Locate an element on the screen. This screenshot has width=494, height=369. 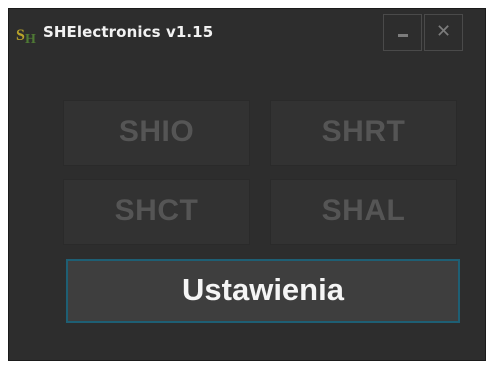
shal-button: SHAL is located at coordinates (363, 212).